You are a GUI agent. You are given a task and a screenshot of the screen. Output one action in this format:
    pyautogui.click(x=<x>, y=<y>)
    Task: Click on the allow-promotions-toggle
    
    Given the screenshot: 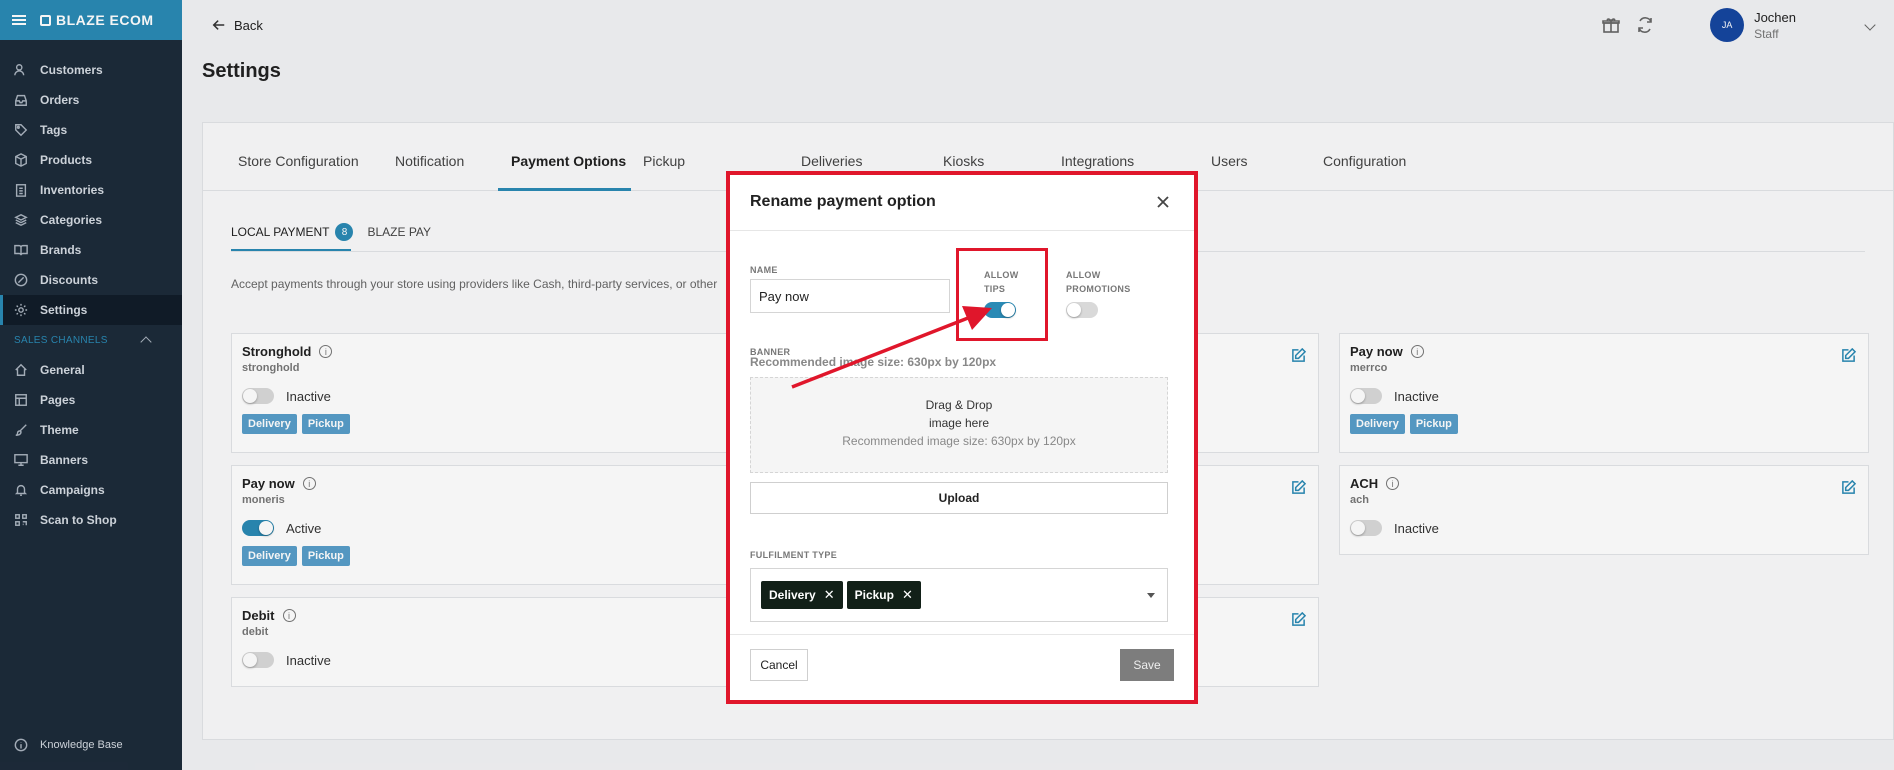 What is the action you would take?
    pyautogui.click(x=1082, y=310)
    